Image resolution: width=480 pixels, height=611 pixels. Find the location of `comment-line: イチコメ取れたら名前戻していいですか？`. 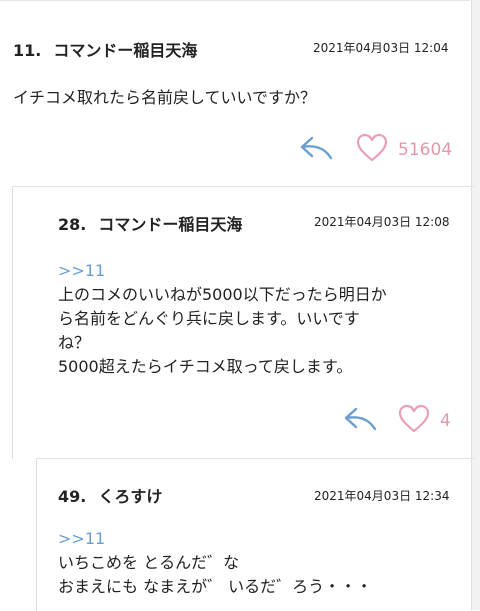

comment-line: イチコメ取れたら名前戻していいですか？ is located at coordinates (165, 97).